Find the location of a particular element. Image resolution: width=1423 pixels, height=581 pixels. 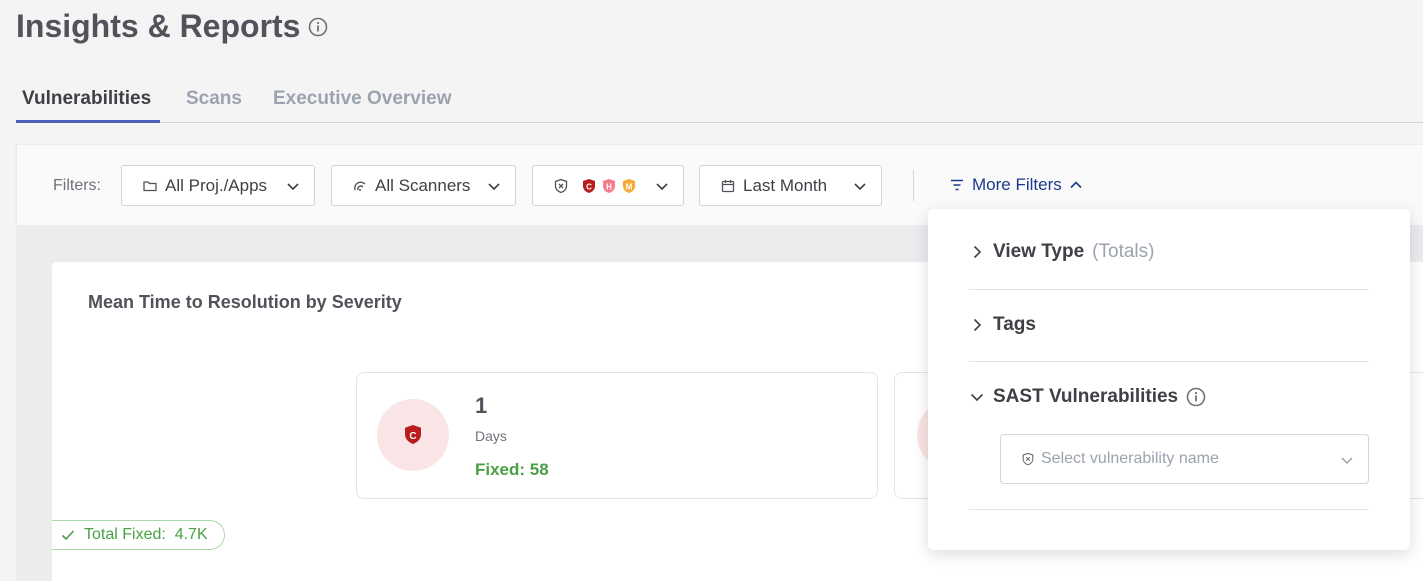

tab-executive-overview: Executive Overview is located at coordinates (362, 99).